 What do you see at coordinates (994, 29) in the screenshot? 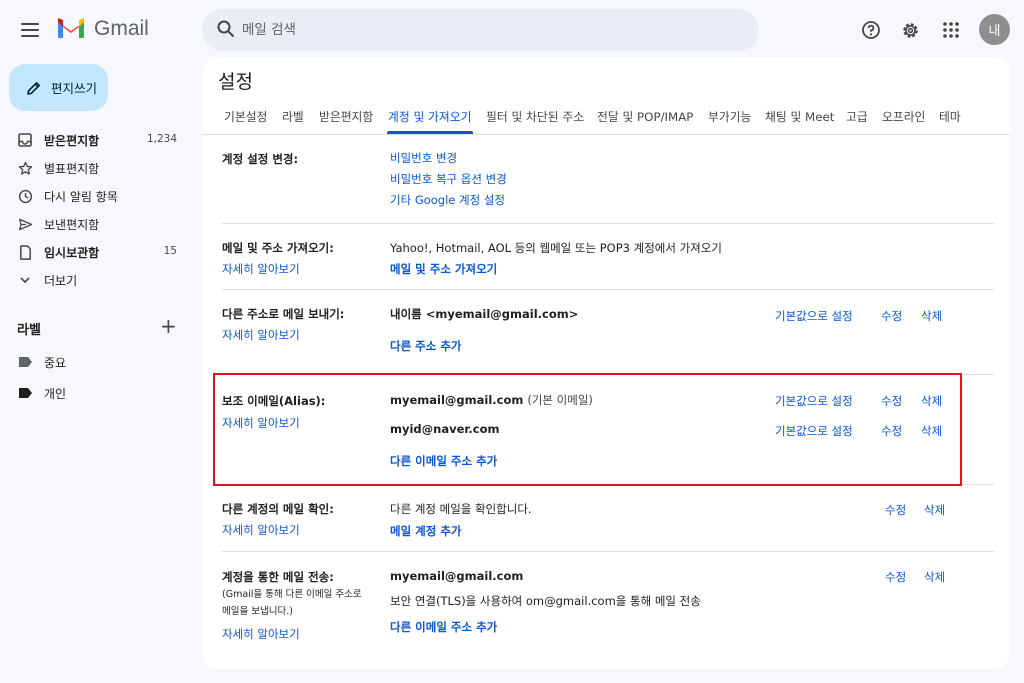
I see `avatar: 내` at bounding box center [994, 29].